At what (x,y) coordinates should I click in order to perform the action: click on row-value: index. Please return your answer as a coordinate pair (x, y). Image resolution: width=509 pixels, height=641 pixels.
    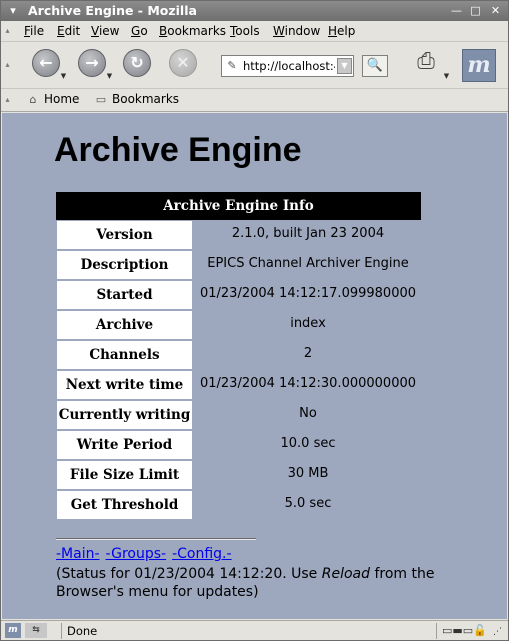
    Looking at the image, I should click on (308, 323).